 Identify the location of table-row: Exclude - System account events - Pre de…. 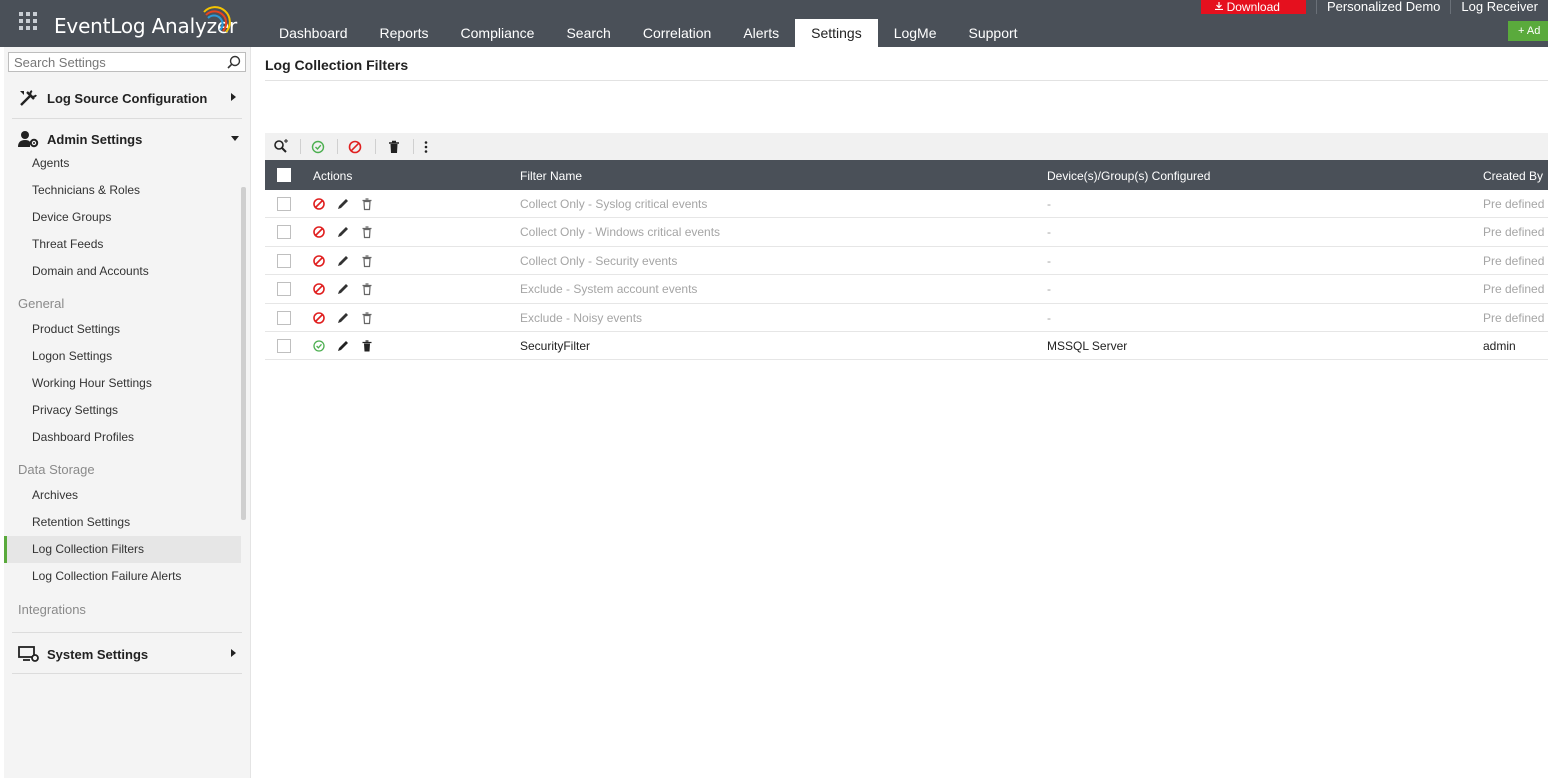
(906, 289).